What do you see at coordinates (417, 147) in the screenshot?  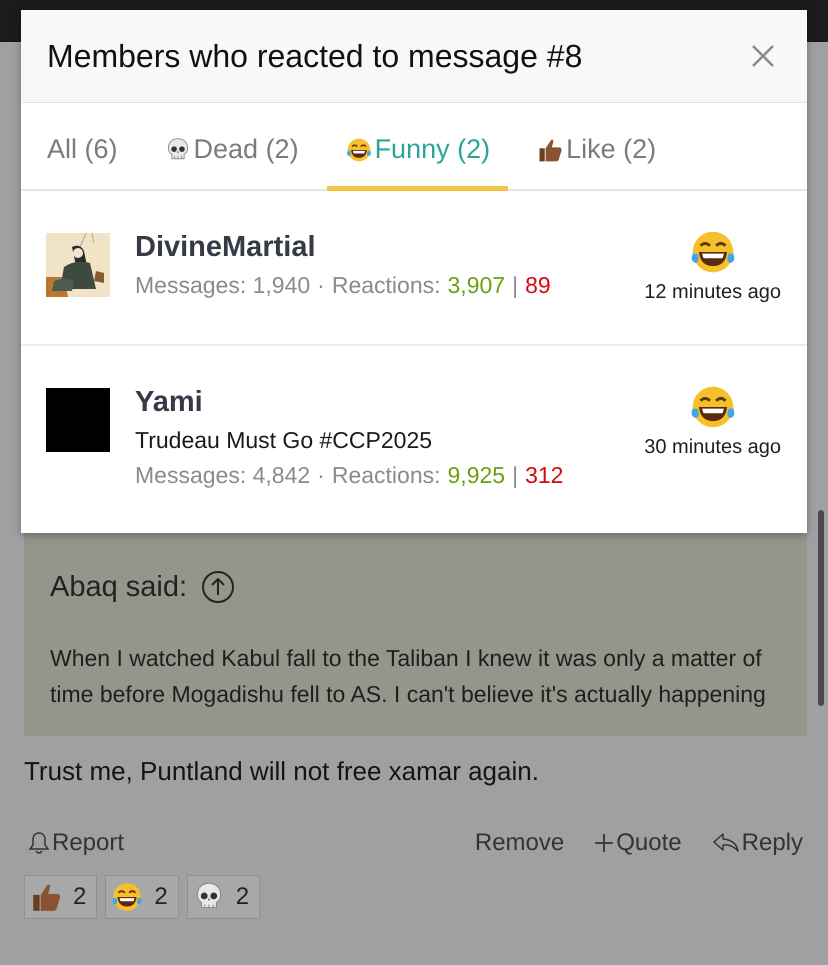 I see `reaction-tab: Funny (2)` at bounding box center [417, 147].